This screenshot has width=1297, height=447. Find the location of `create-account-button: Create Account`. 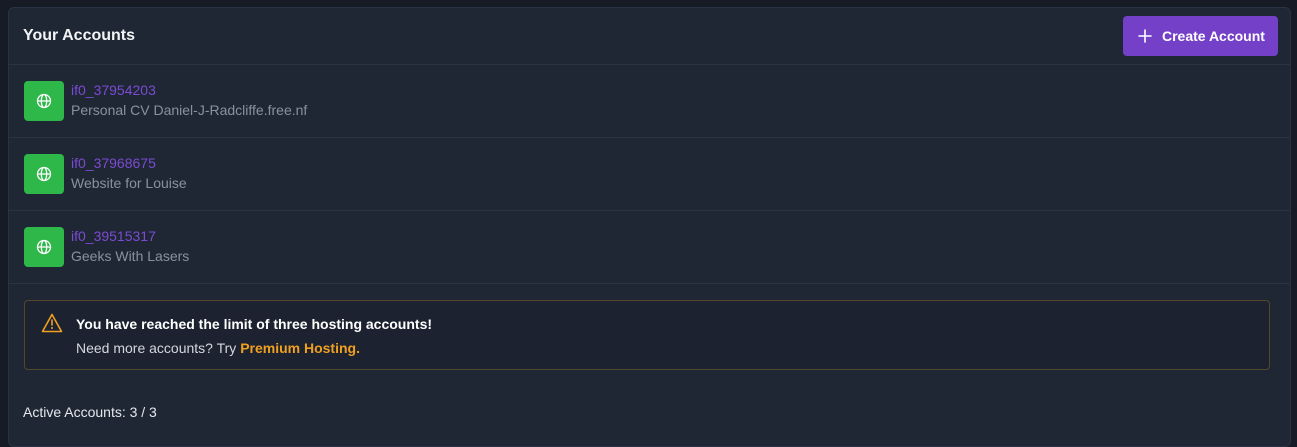

create-account-button: Create Account is located at coordinates (1200, 36).